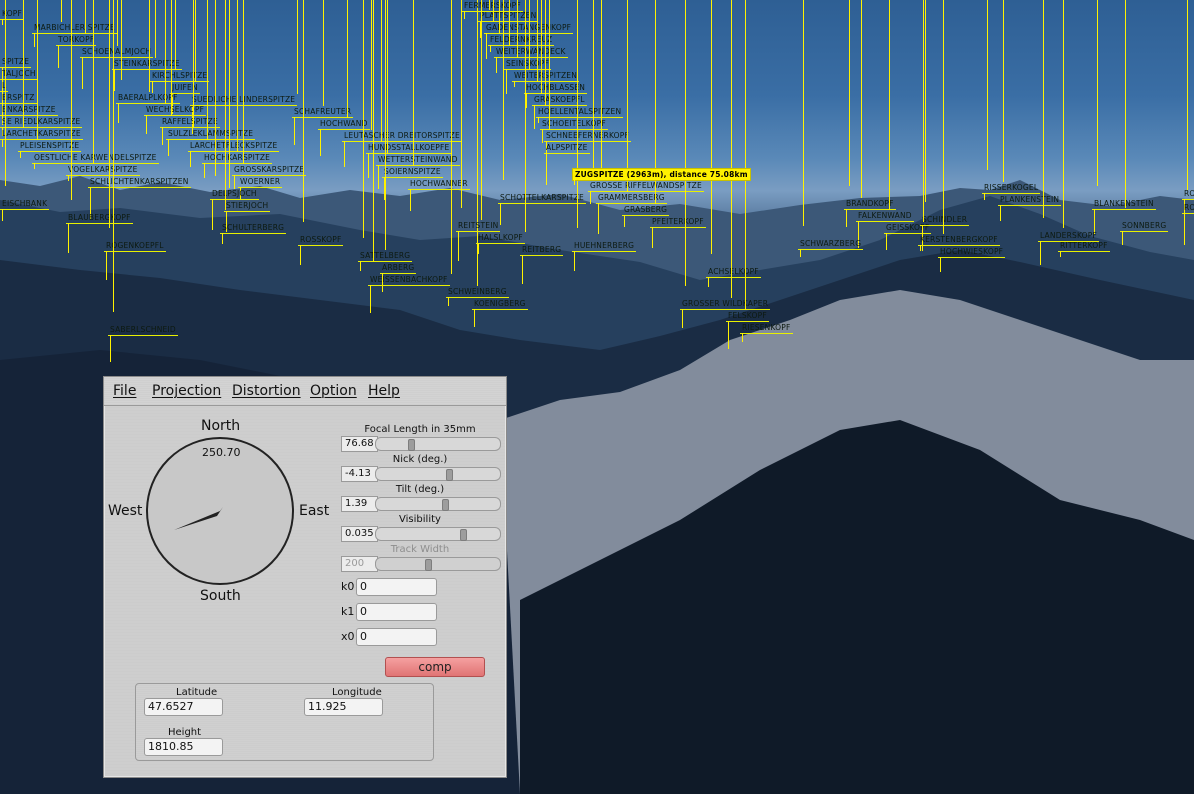  Describe the element at coordinates (305, 391) in the screenshot. I see `menu-bar: File Projection Distortion Option Help` at that location.